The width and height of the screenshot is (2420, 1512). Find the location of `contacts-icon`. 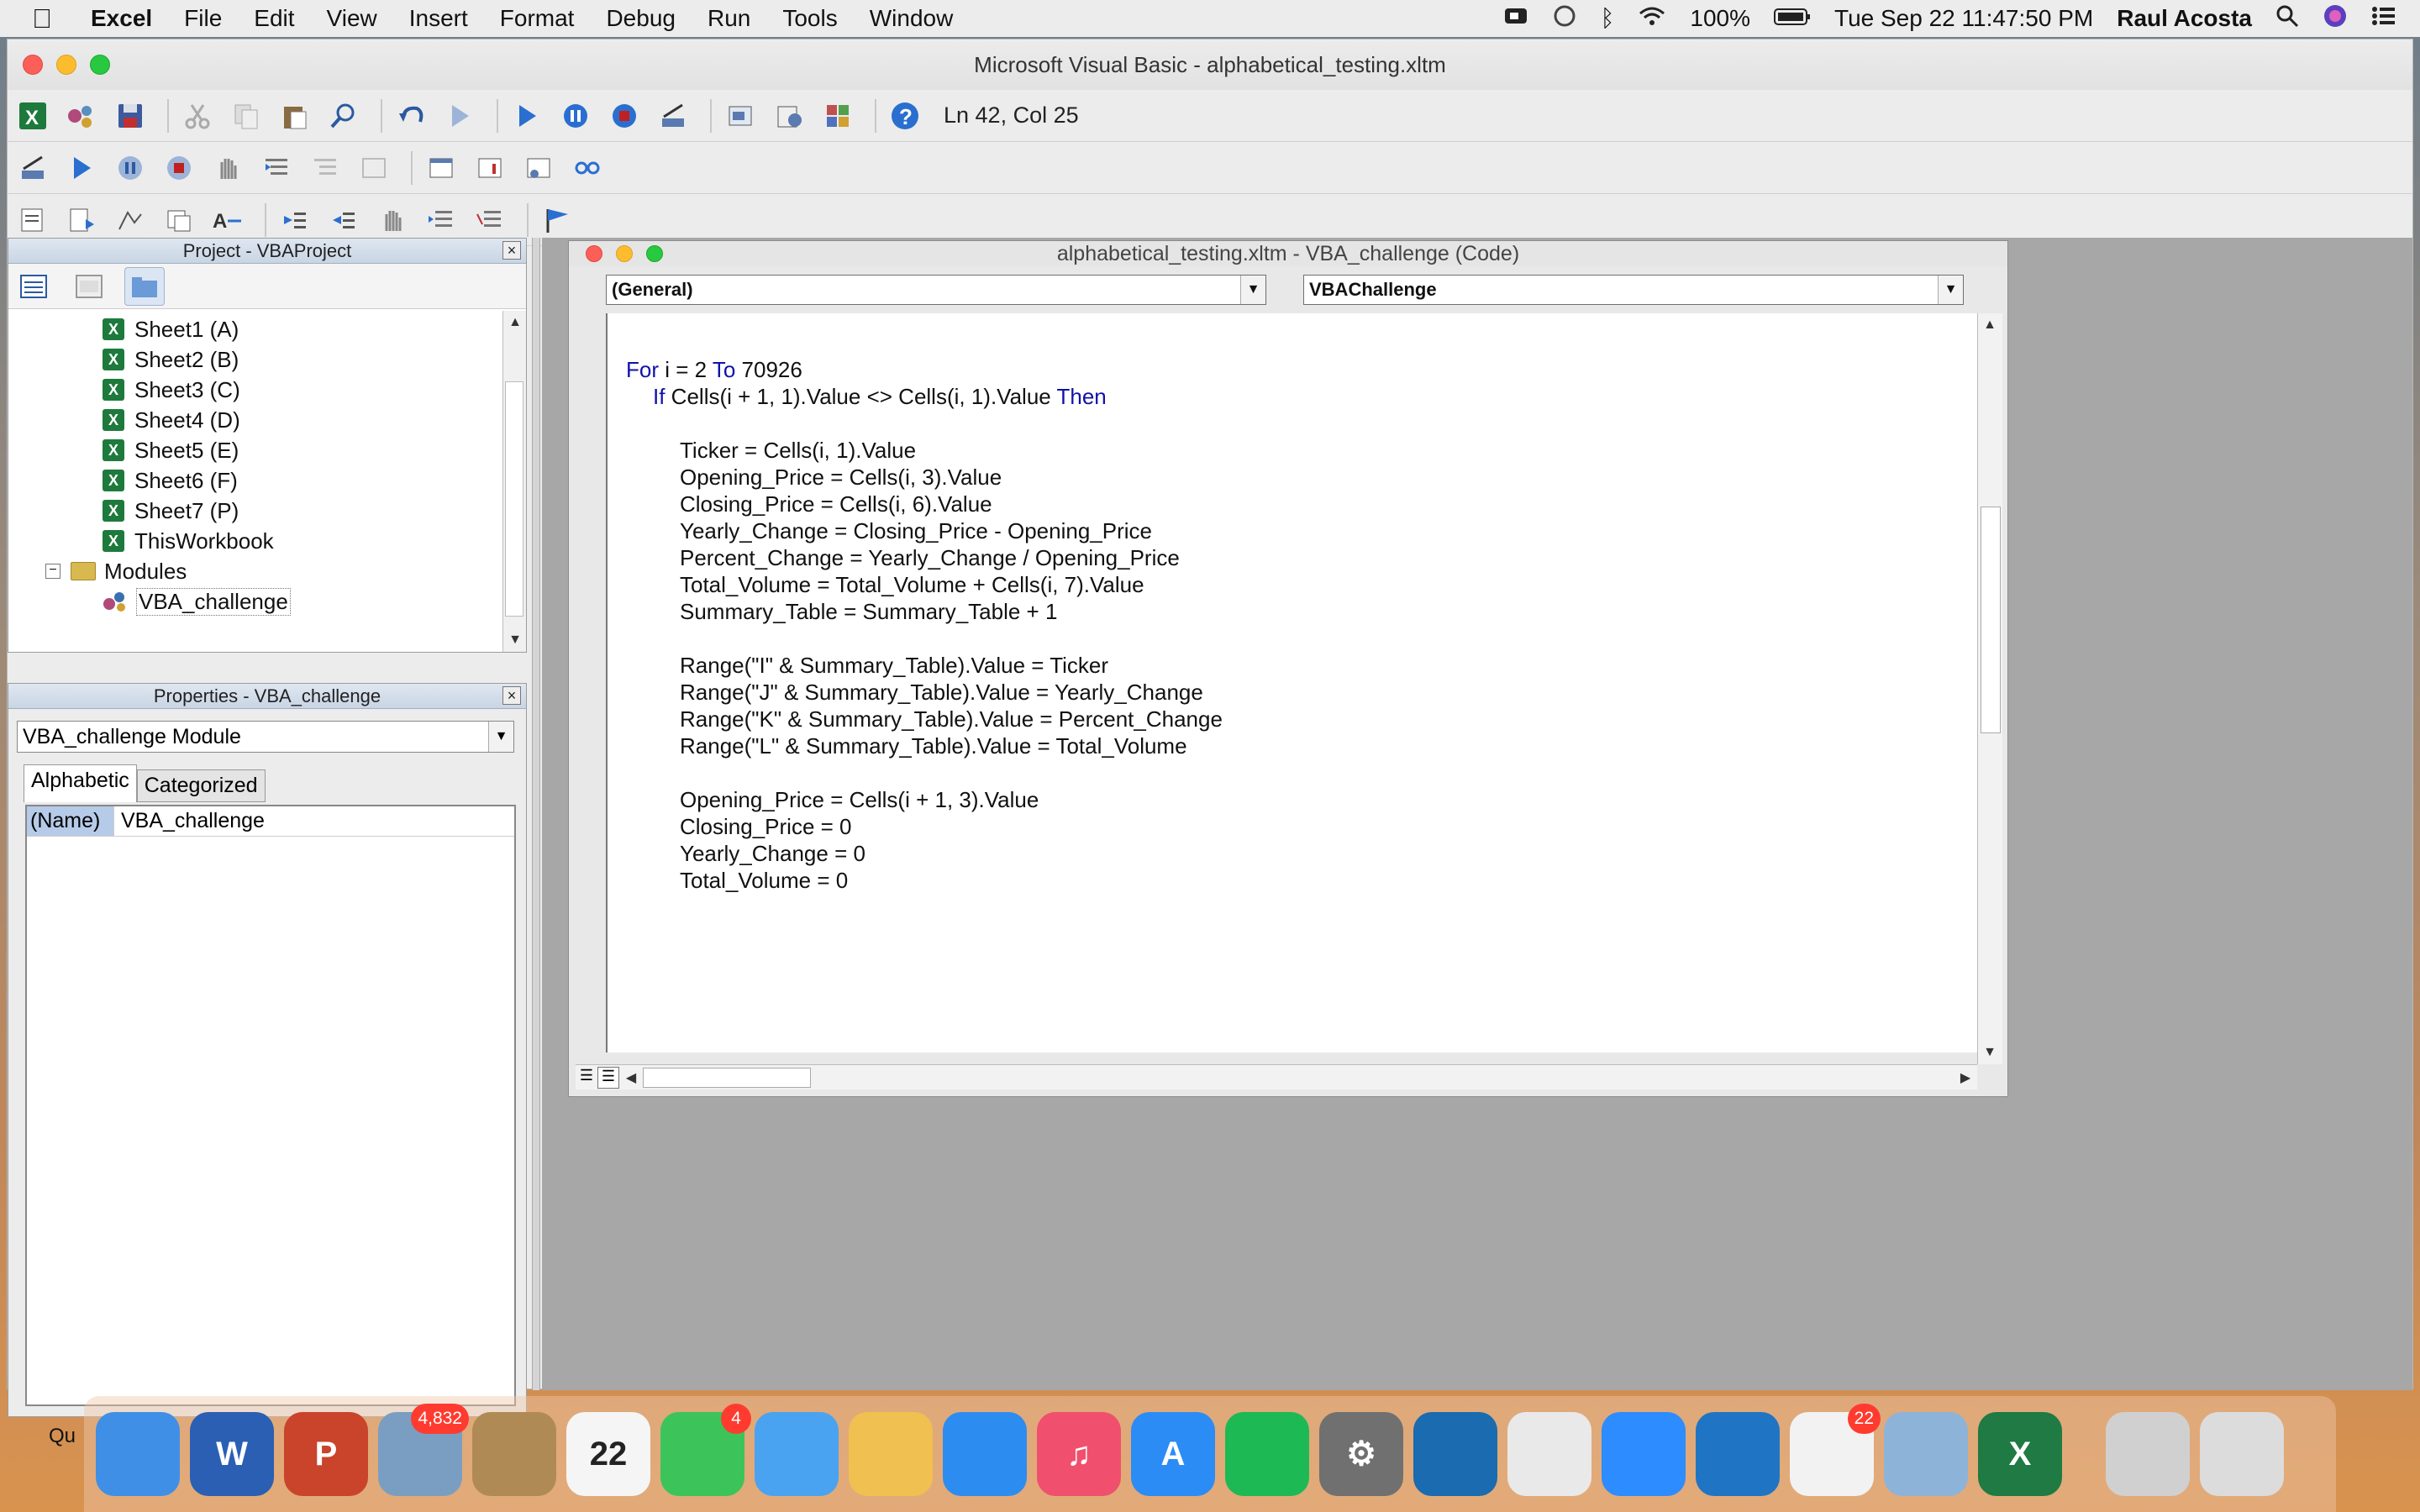

contacts-icon is located at coordinates (514, 1454).